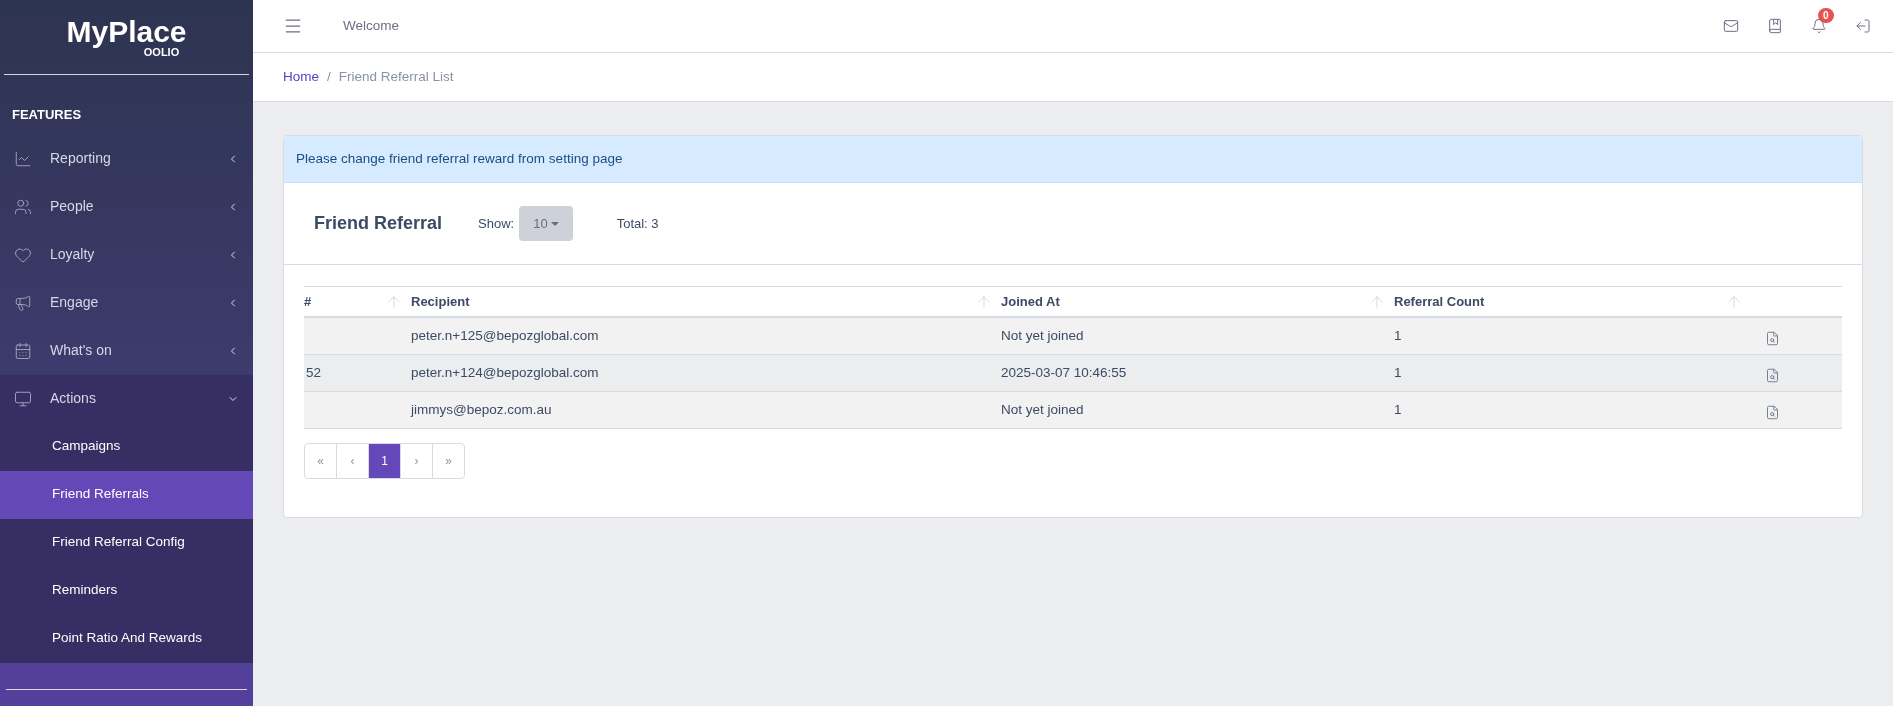  Describe the element at coordinates (396, 76) in the screenshot. I see `breadcrumb-current: Friend Referral List` at that location.